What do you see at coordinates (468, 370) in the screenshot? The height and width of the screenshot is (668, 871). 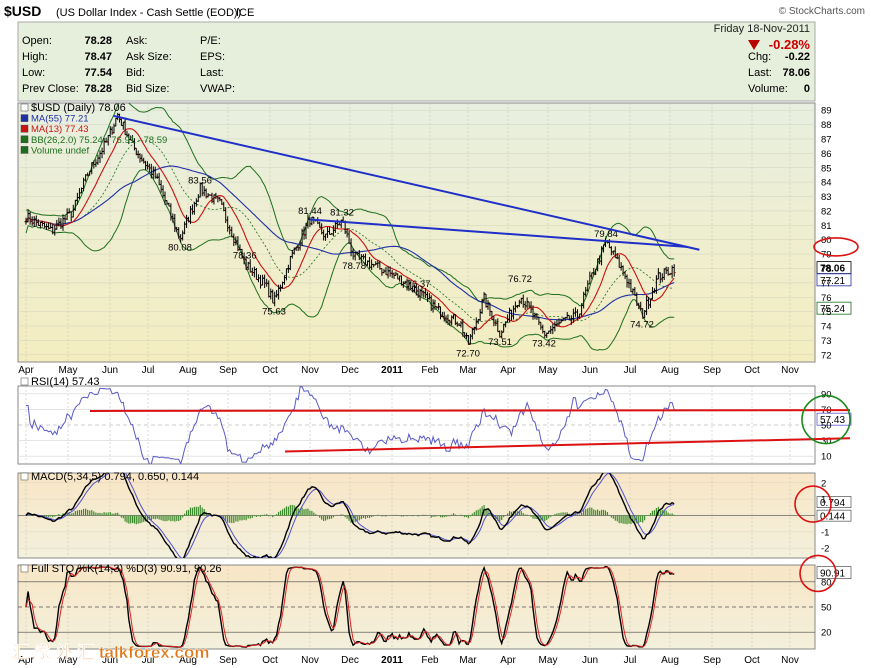 I see `month-label: Mar` at bounding box center [468, 370].